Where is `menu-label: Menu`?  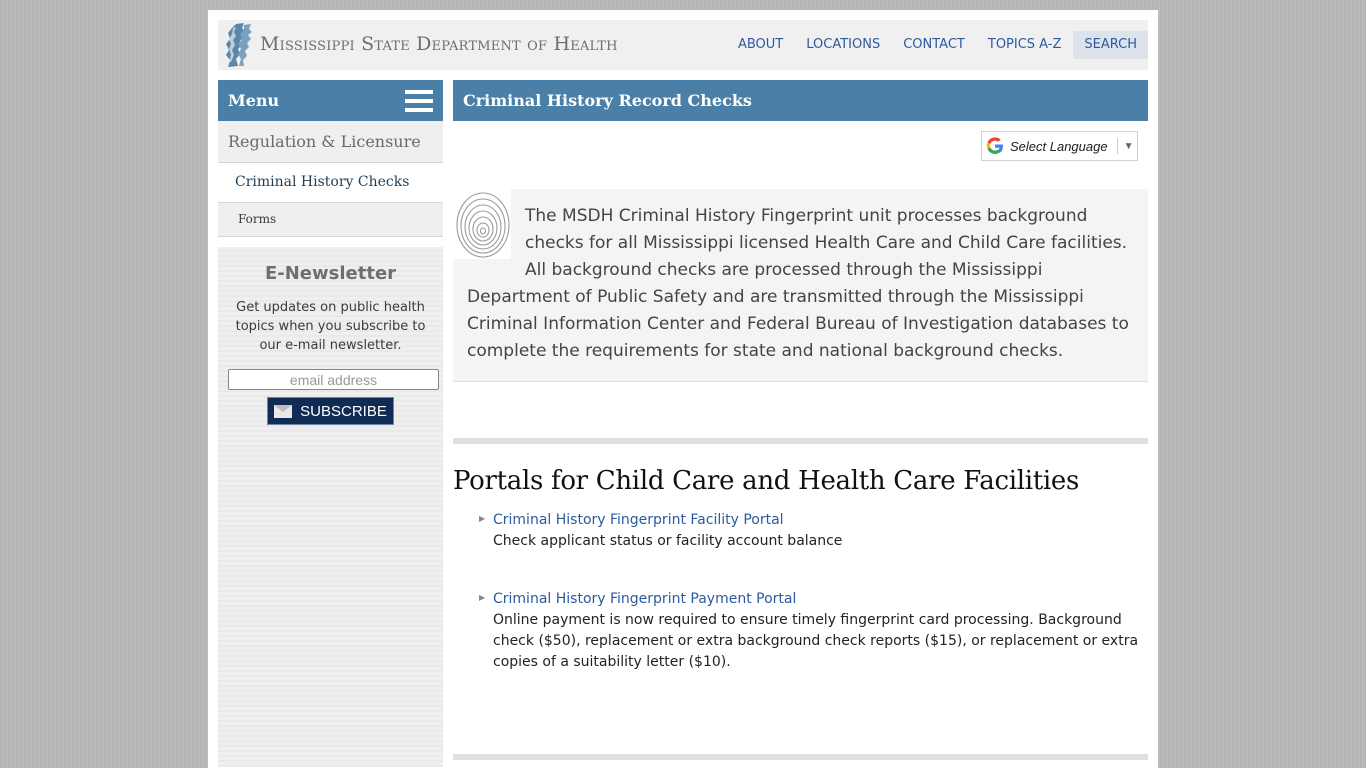
menu-label: Menu is located at coordinates (254, 100).